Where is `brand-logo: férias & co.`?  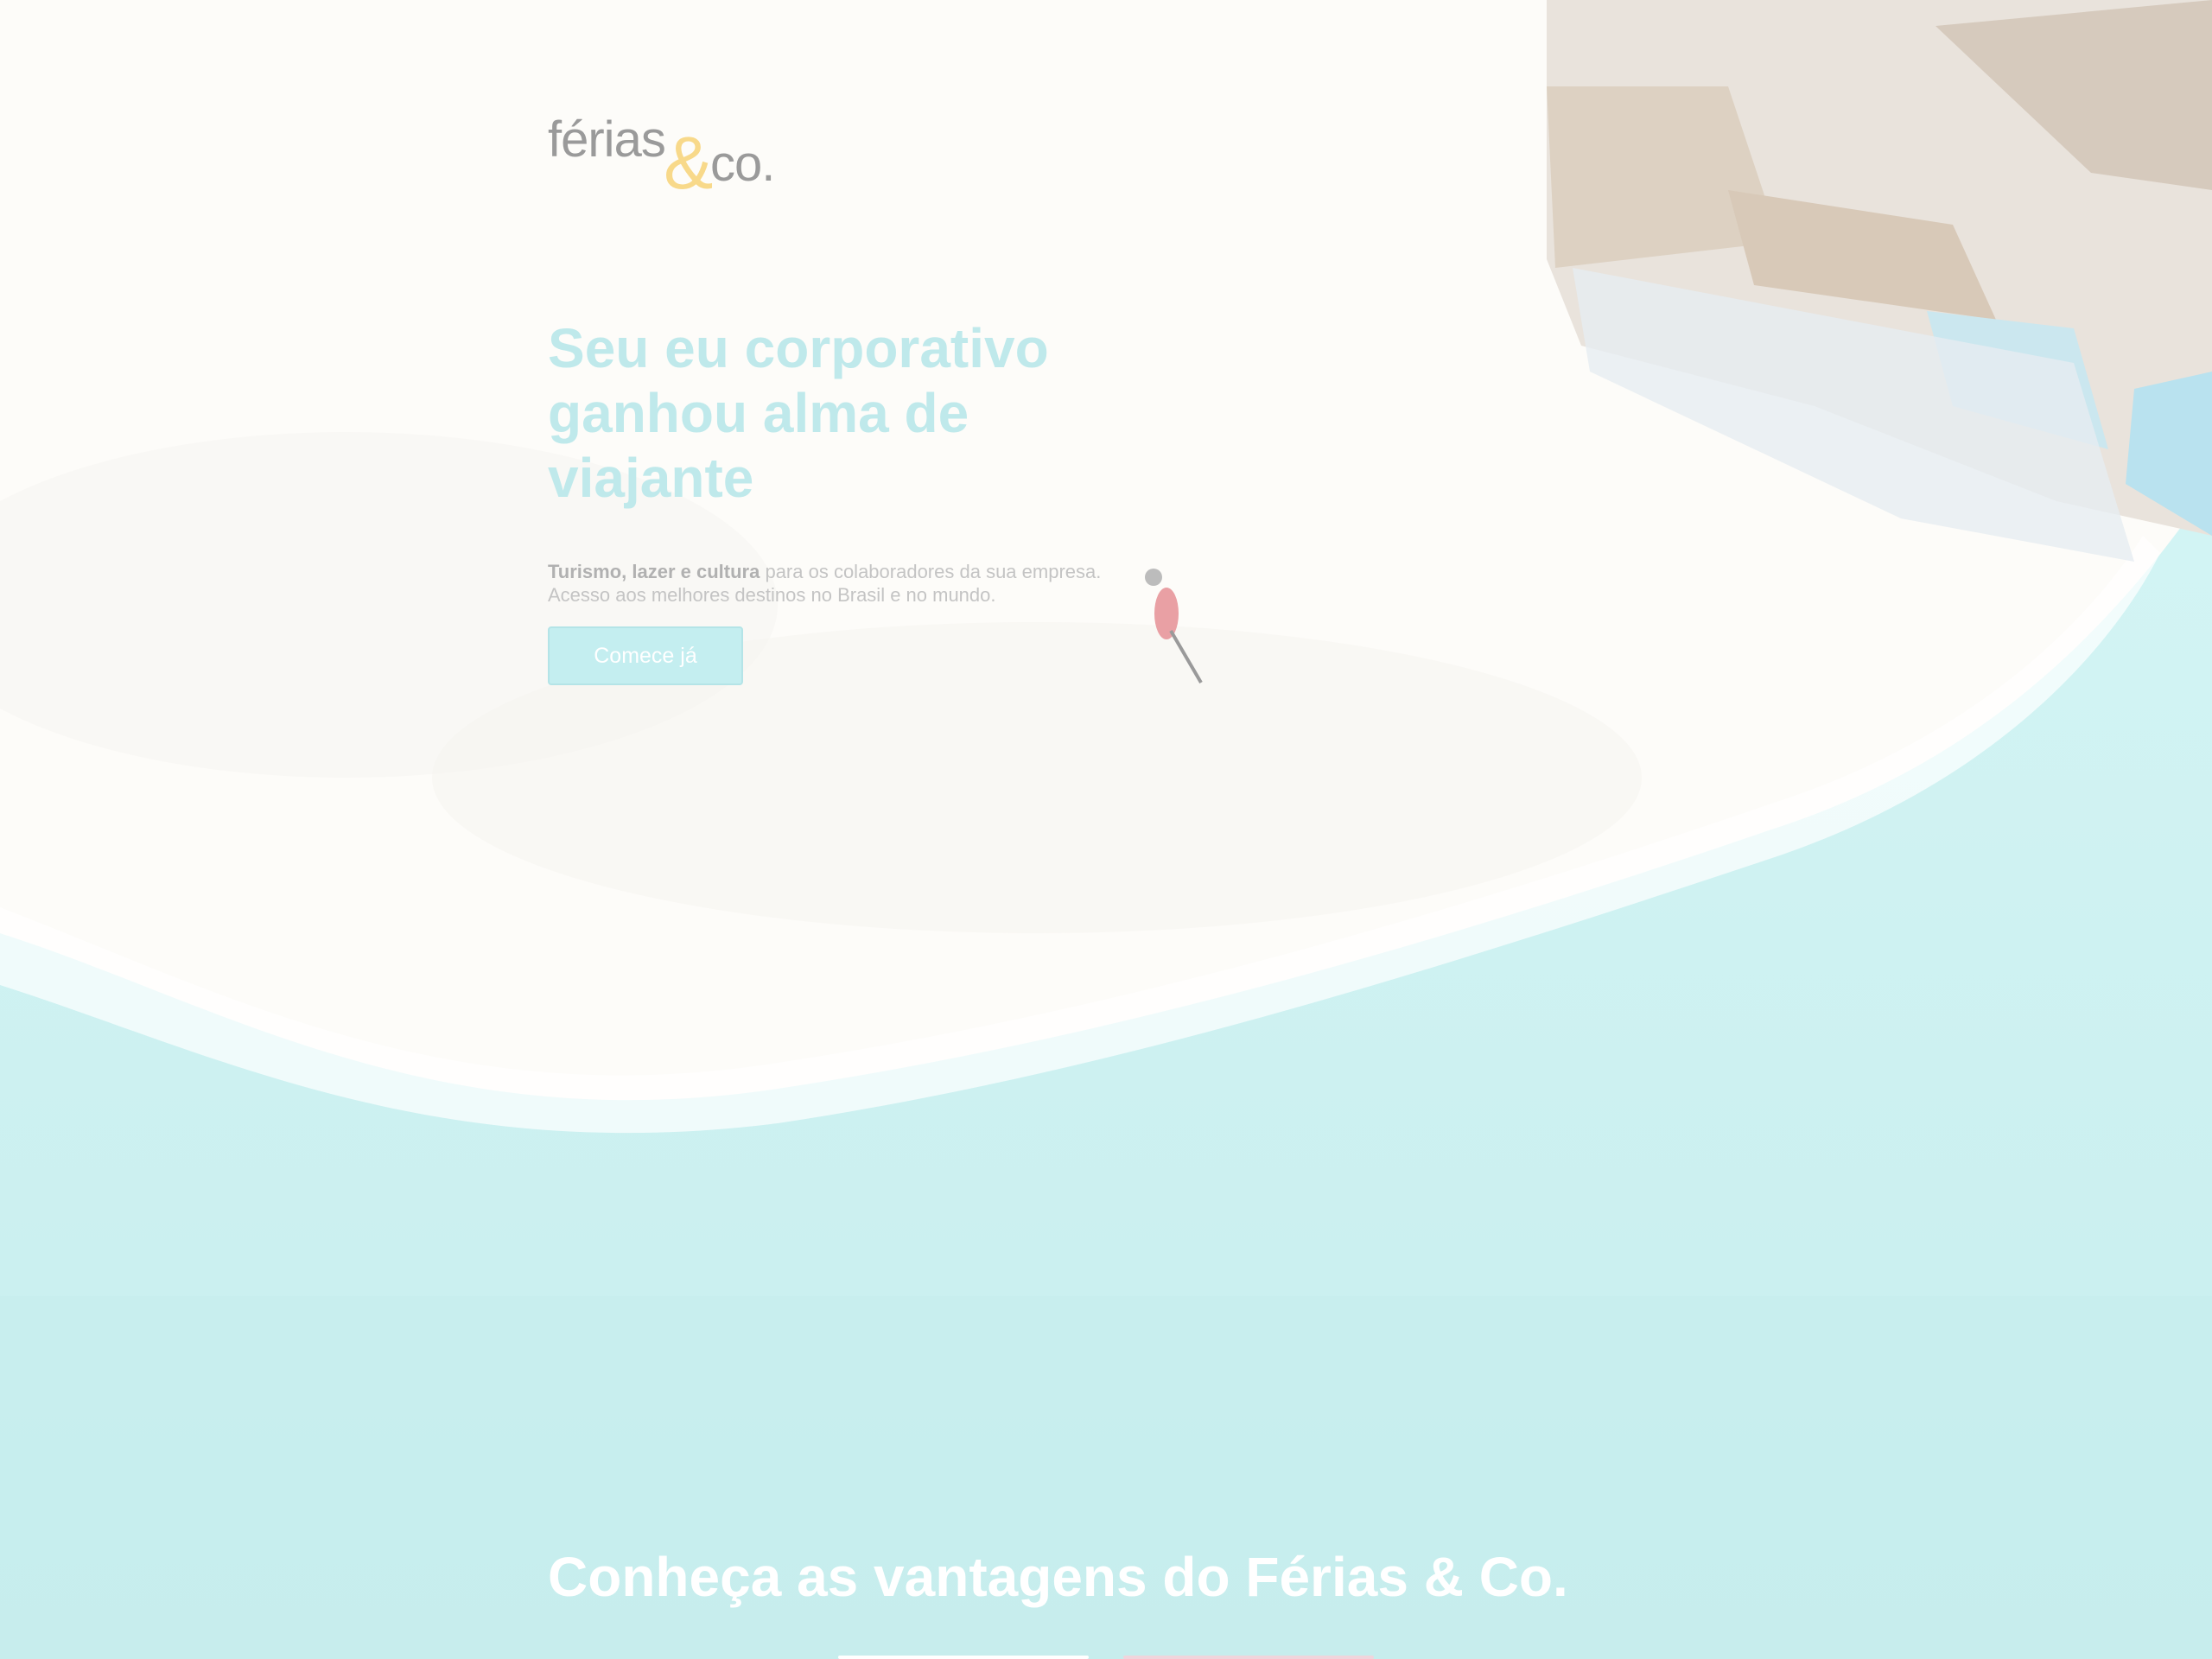 brand-logo: férias & co. is located at coordinates (669, 158).